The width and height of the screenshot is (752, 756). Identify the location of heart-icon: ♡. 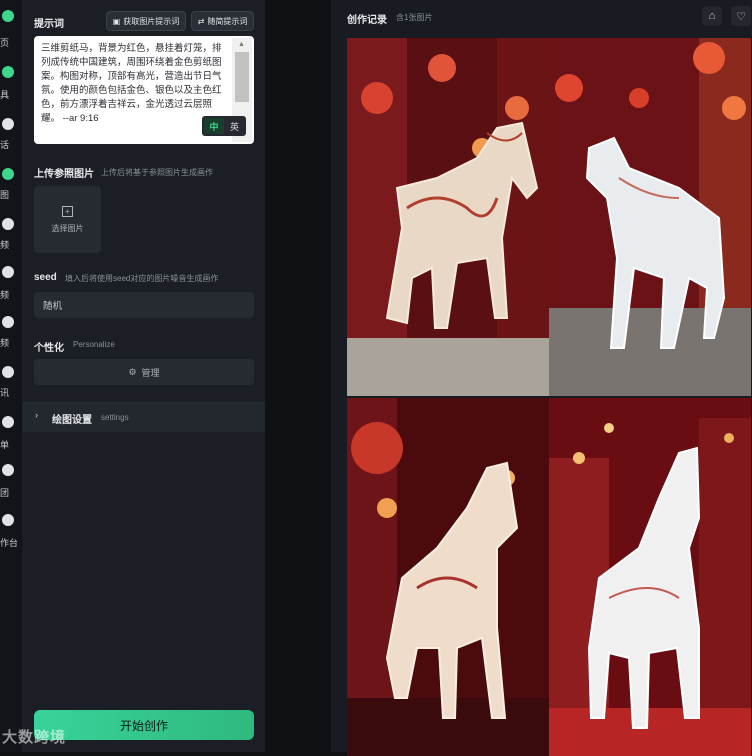
(741, 16).